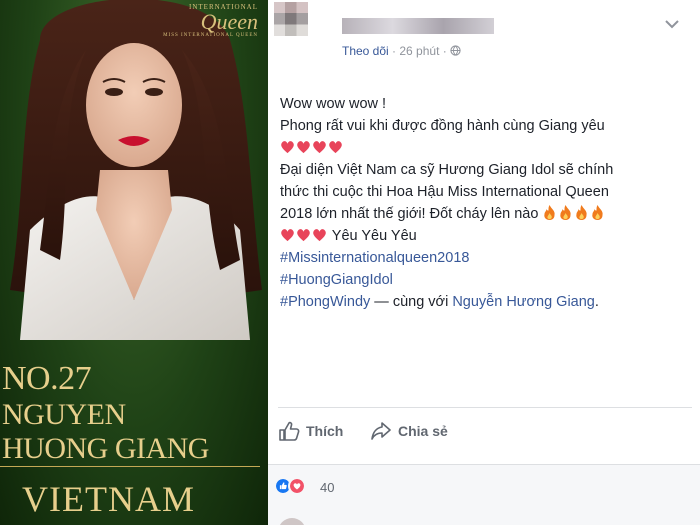 This screenshot has height=525, width=700. I want to click on like-button: Thích, so click(310, 431).